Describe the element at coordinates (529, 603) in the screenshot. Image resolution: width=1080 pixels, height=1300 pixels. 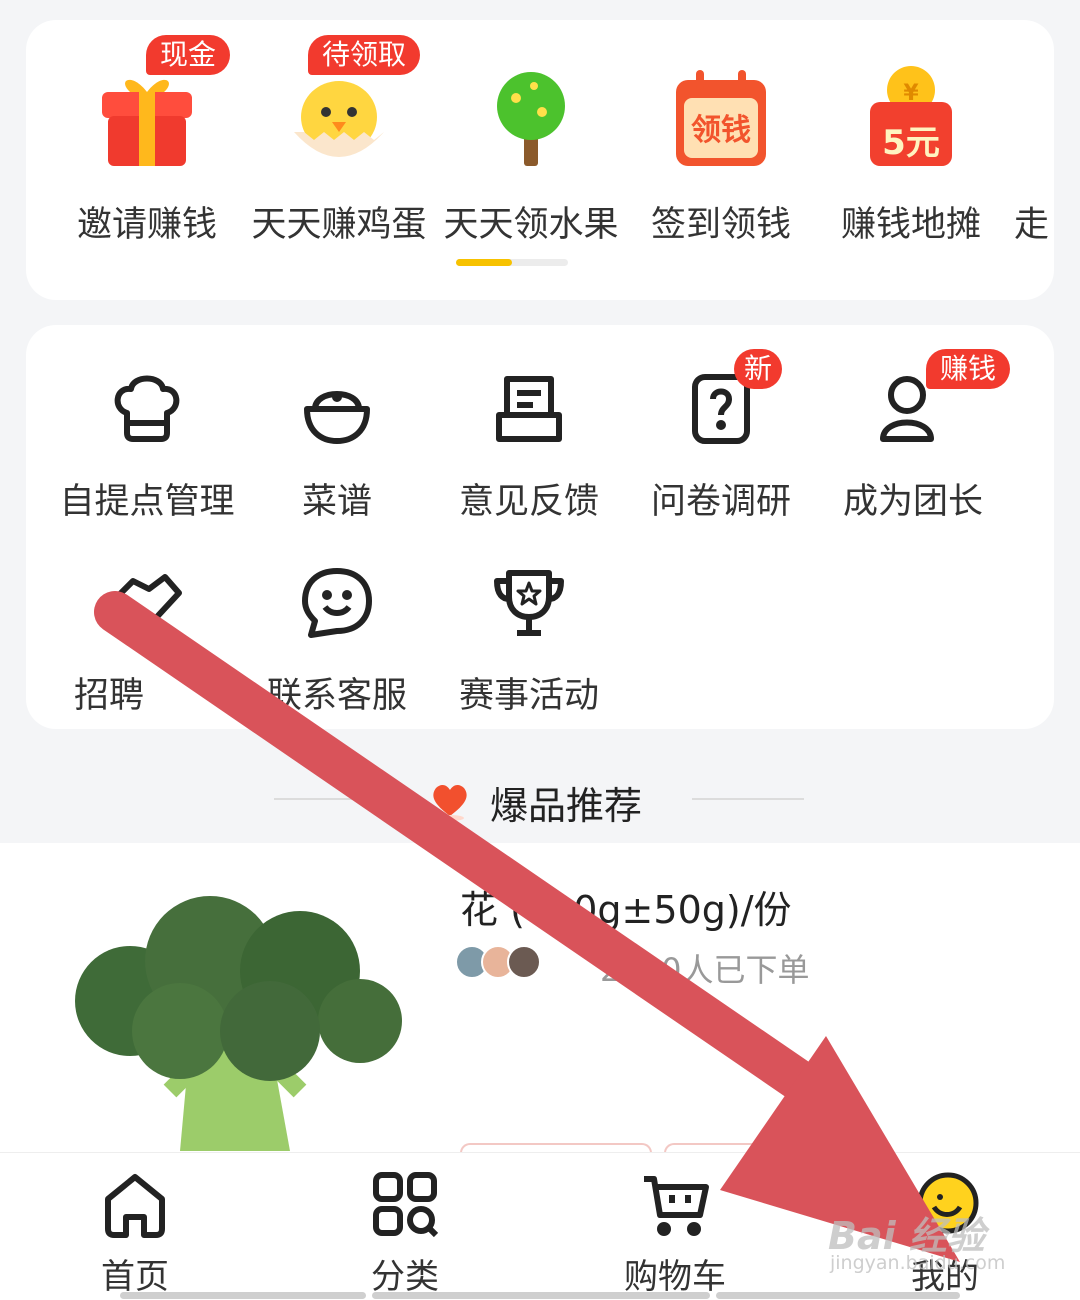
I see `trophy-icon` at that location.